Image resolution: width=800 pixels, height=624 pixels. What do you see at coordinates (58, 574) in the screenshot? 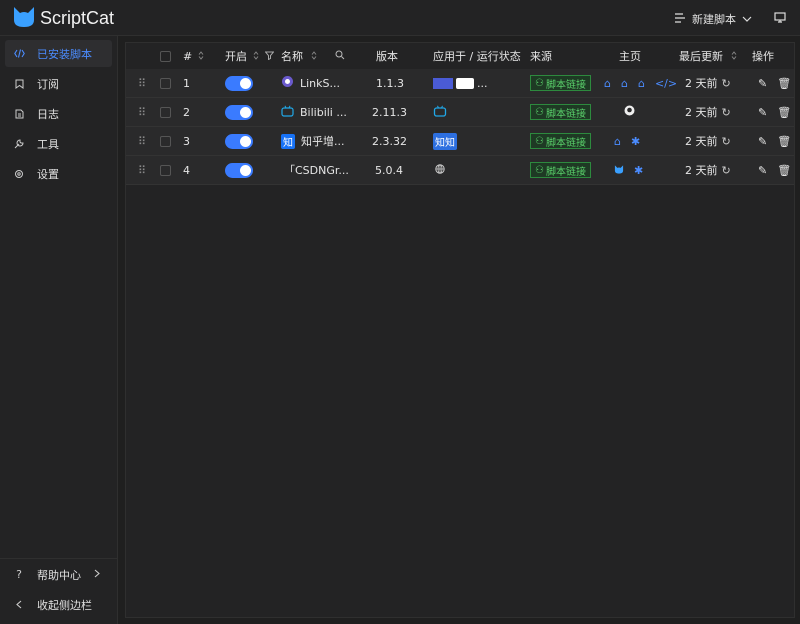
I see `help-center-button: ? 帮助中心` at bounding box center [58, 574].